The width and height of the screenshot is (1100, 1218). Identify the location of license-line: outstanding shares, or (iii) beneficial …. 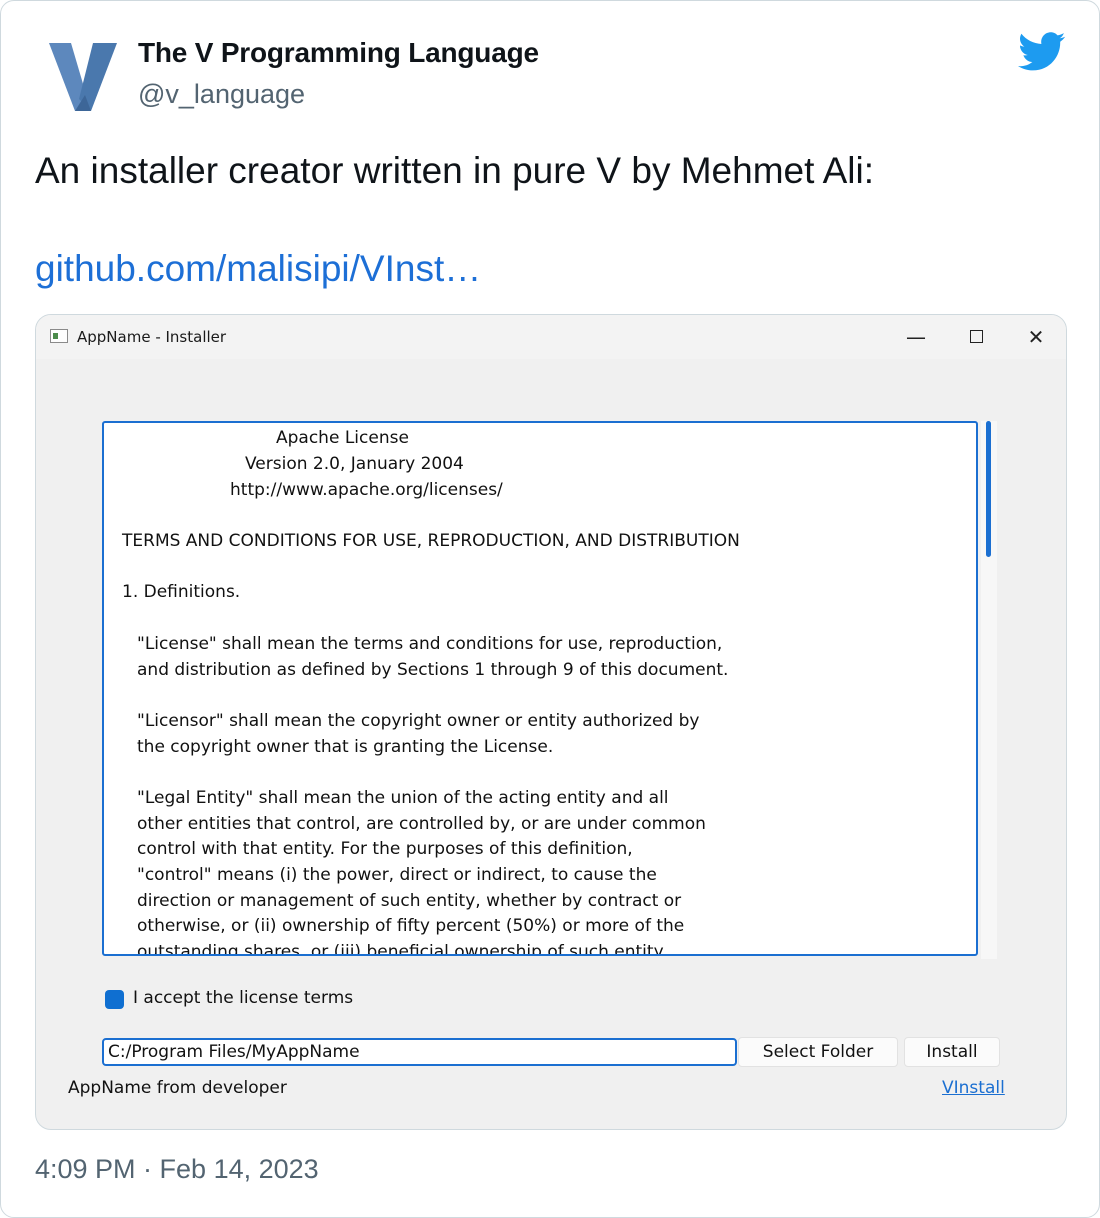
(402, 949).